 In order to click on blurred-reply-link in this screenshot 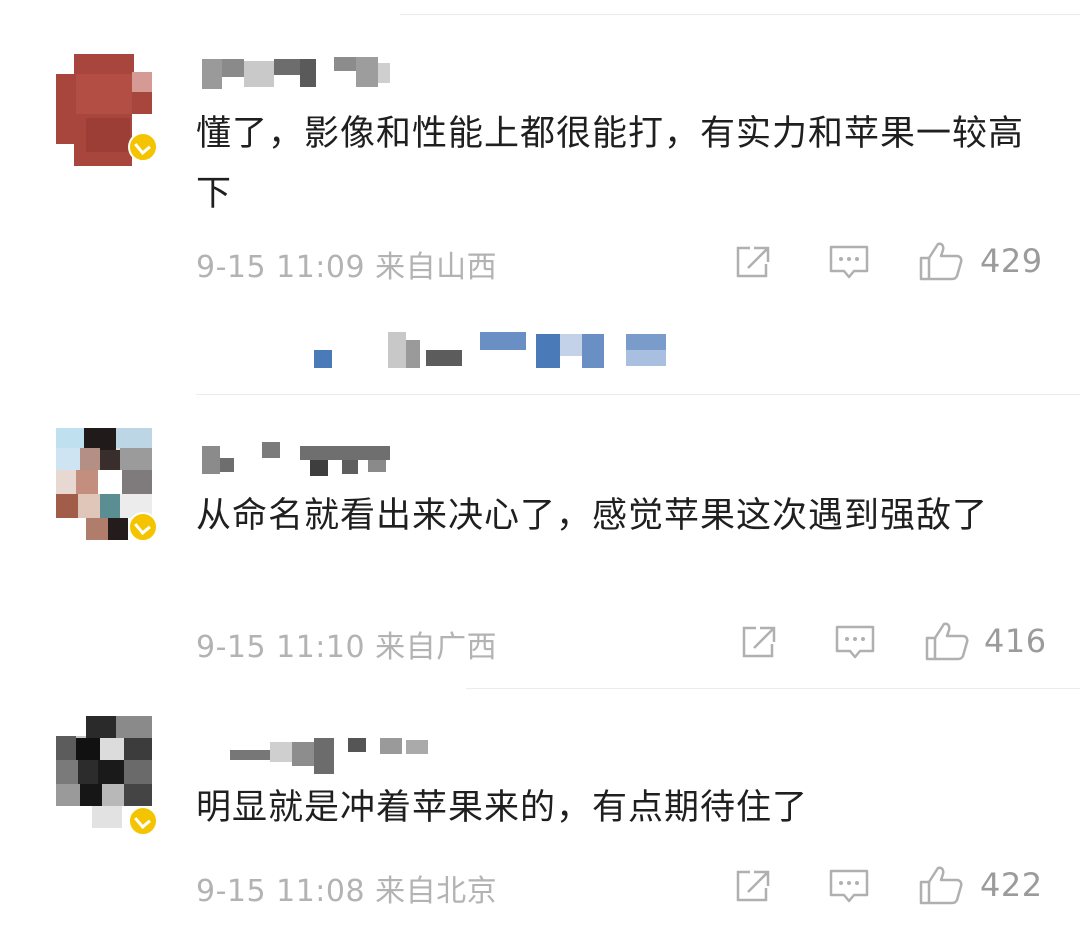, I will do `click(490, 350)`.